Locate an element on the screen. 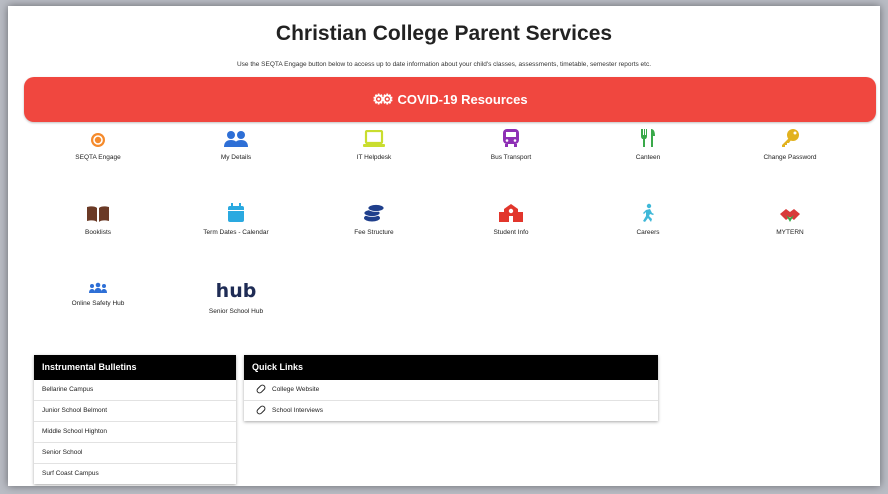 The width and height of the screenshot is (888, 494). tile-bus-transport: Bus Transport is located at coordinates (511, 143).